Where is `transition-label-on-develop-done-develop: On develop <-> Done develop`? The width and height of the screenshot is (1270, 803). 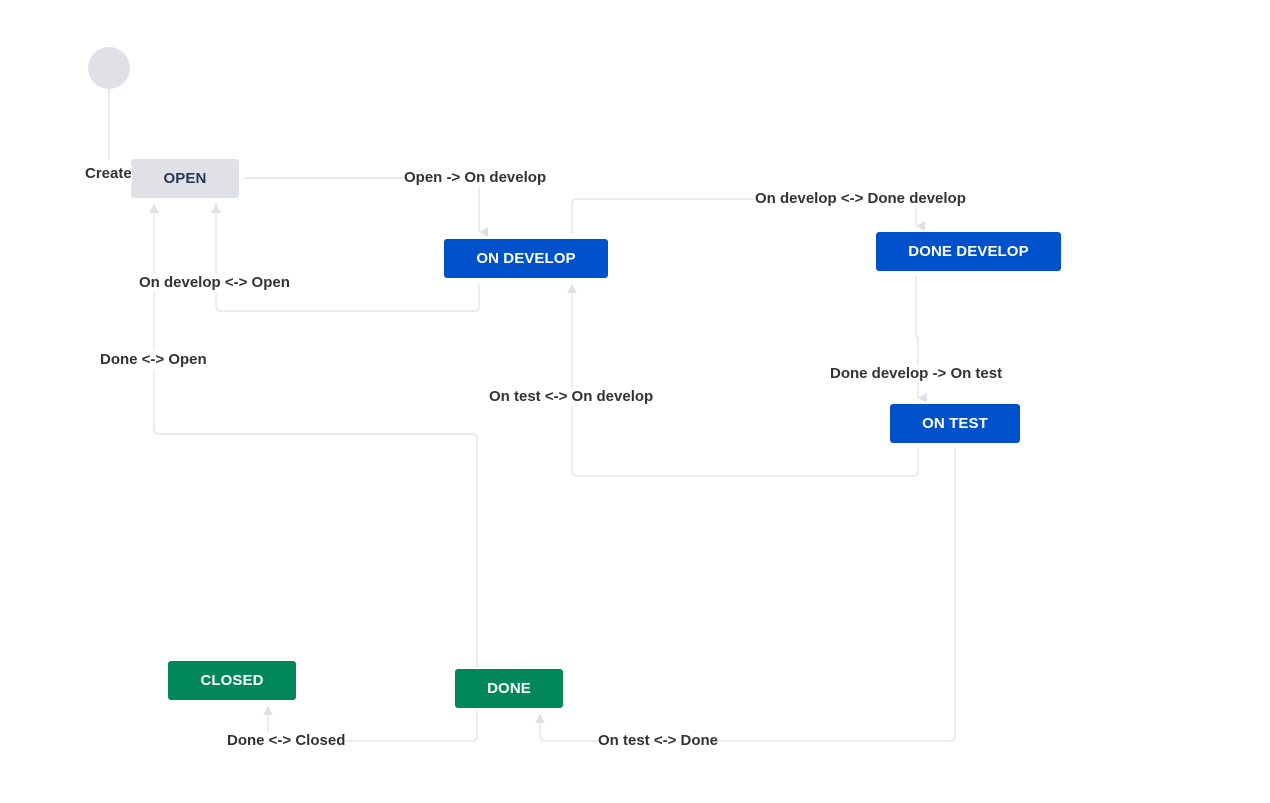
transition-label-on-develop-done-develop: On develop <-> Done develop is located at coordinates (860, 199).